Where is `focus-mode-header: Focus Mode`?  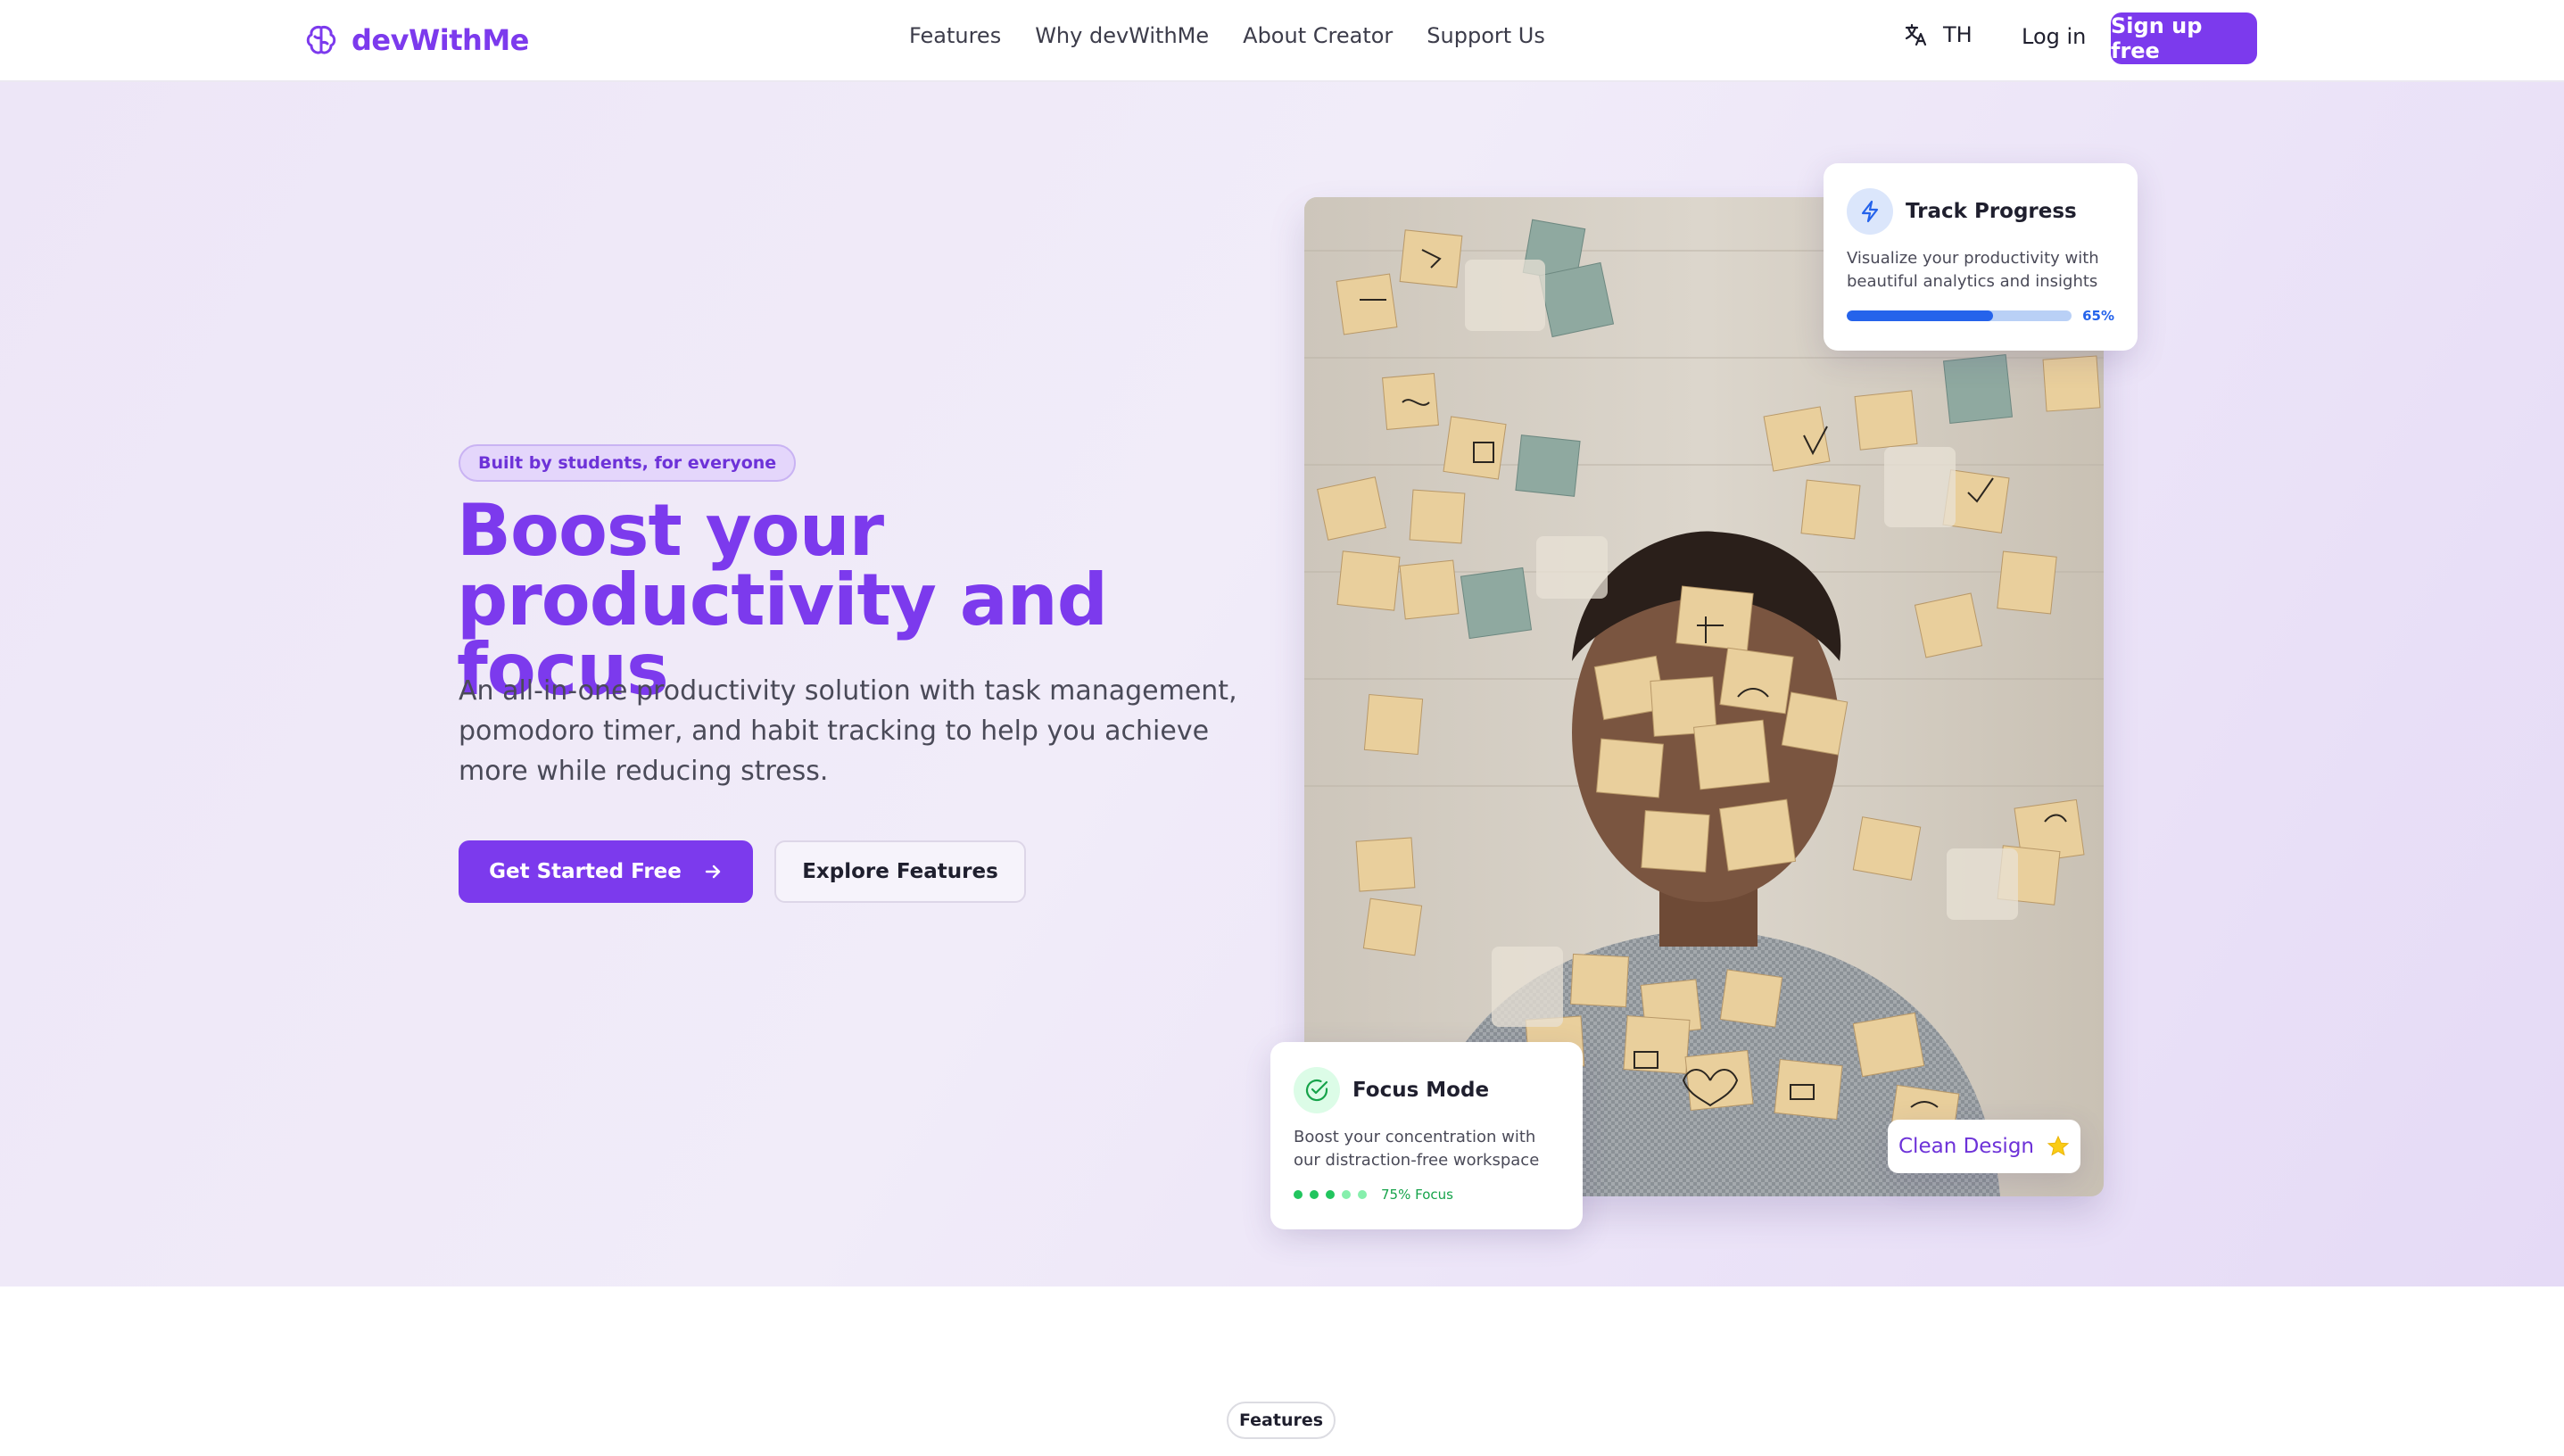 focus-mode-header: Focus Mode is located at coordinates (1426, 1090).